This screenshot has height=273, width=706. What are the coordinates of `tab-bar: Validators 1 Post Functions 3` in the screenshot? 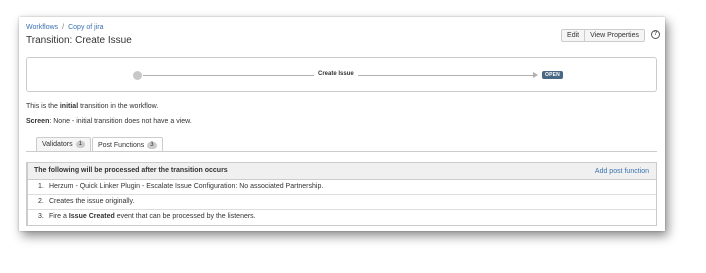 It's located at (99, 144).